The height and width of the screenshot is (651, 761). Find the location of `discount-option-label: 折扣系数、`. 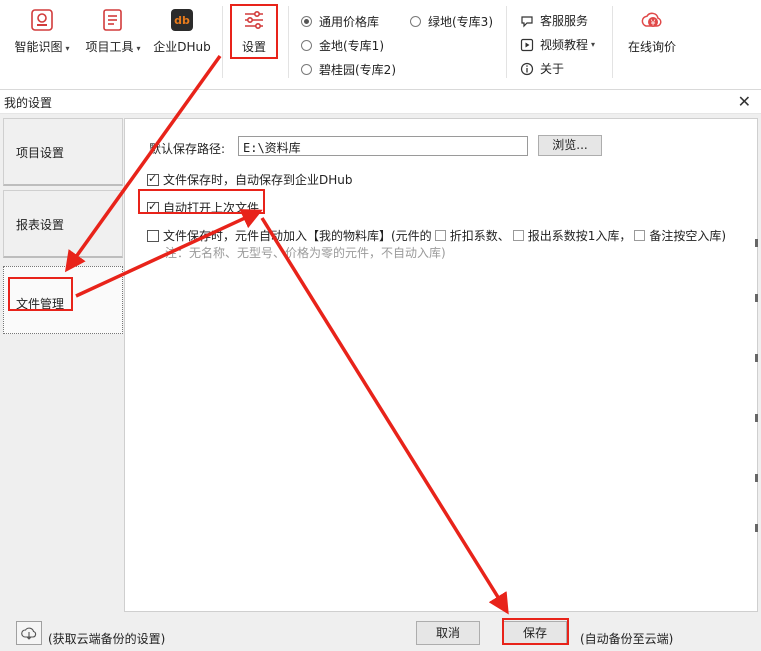

discount-option-label: 折扣系数、 is located at coordinates (479, 236).